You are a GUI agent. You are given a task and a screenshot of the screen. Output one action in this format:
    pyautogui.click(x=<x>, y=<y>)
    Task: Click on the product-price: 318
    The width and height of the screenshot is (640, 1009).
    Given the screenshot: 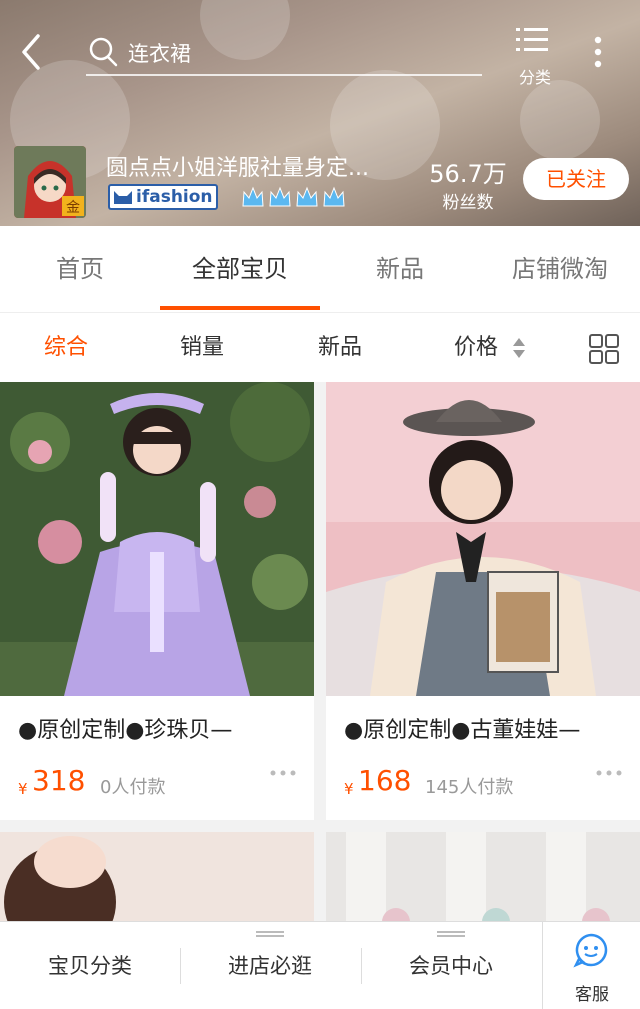 What is the action you would take?
    pyautogui.click(x=59, y=780)
    